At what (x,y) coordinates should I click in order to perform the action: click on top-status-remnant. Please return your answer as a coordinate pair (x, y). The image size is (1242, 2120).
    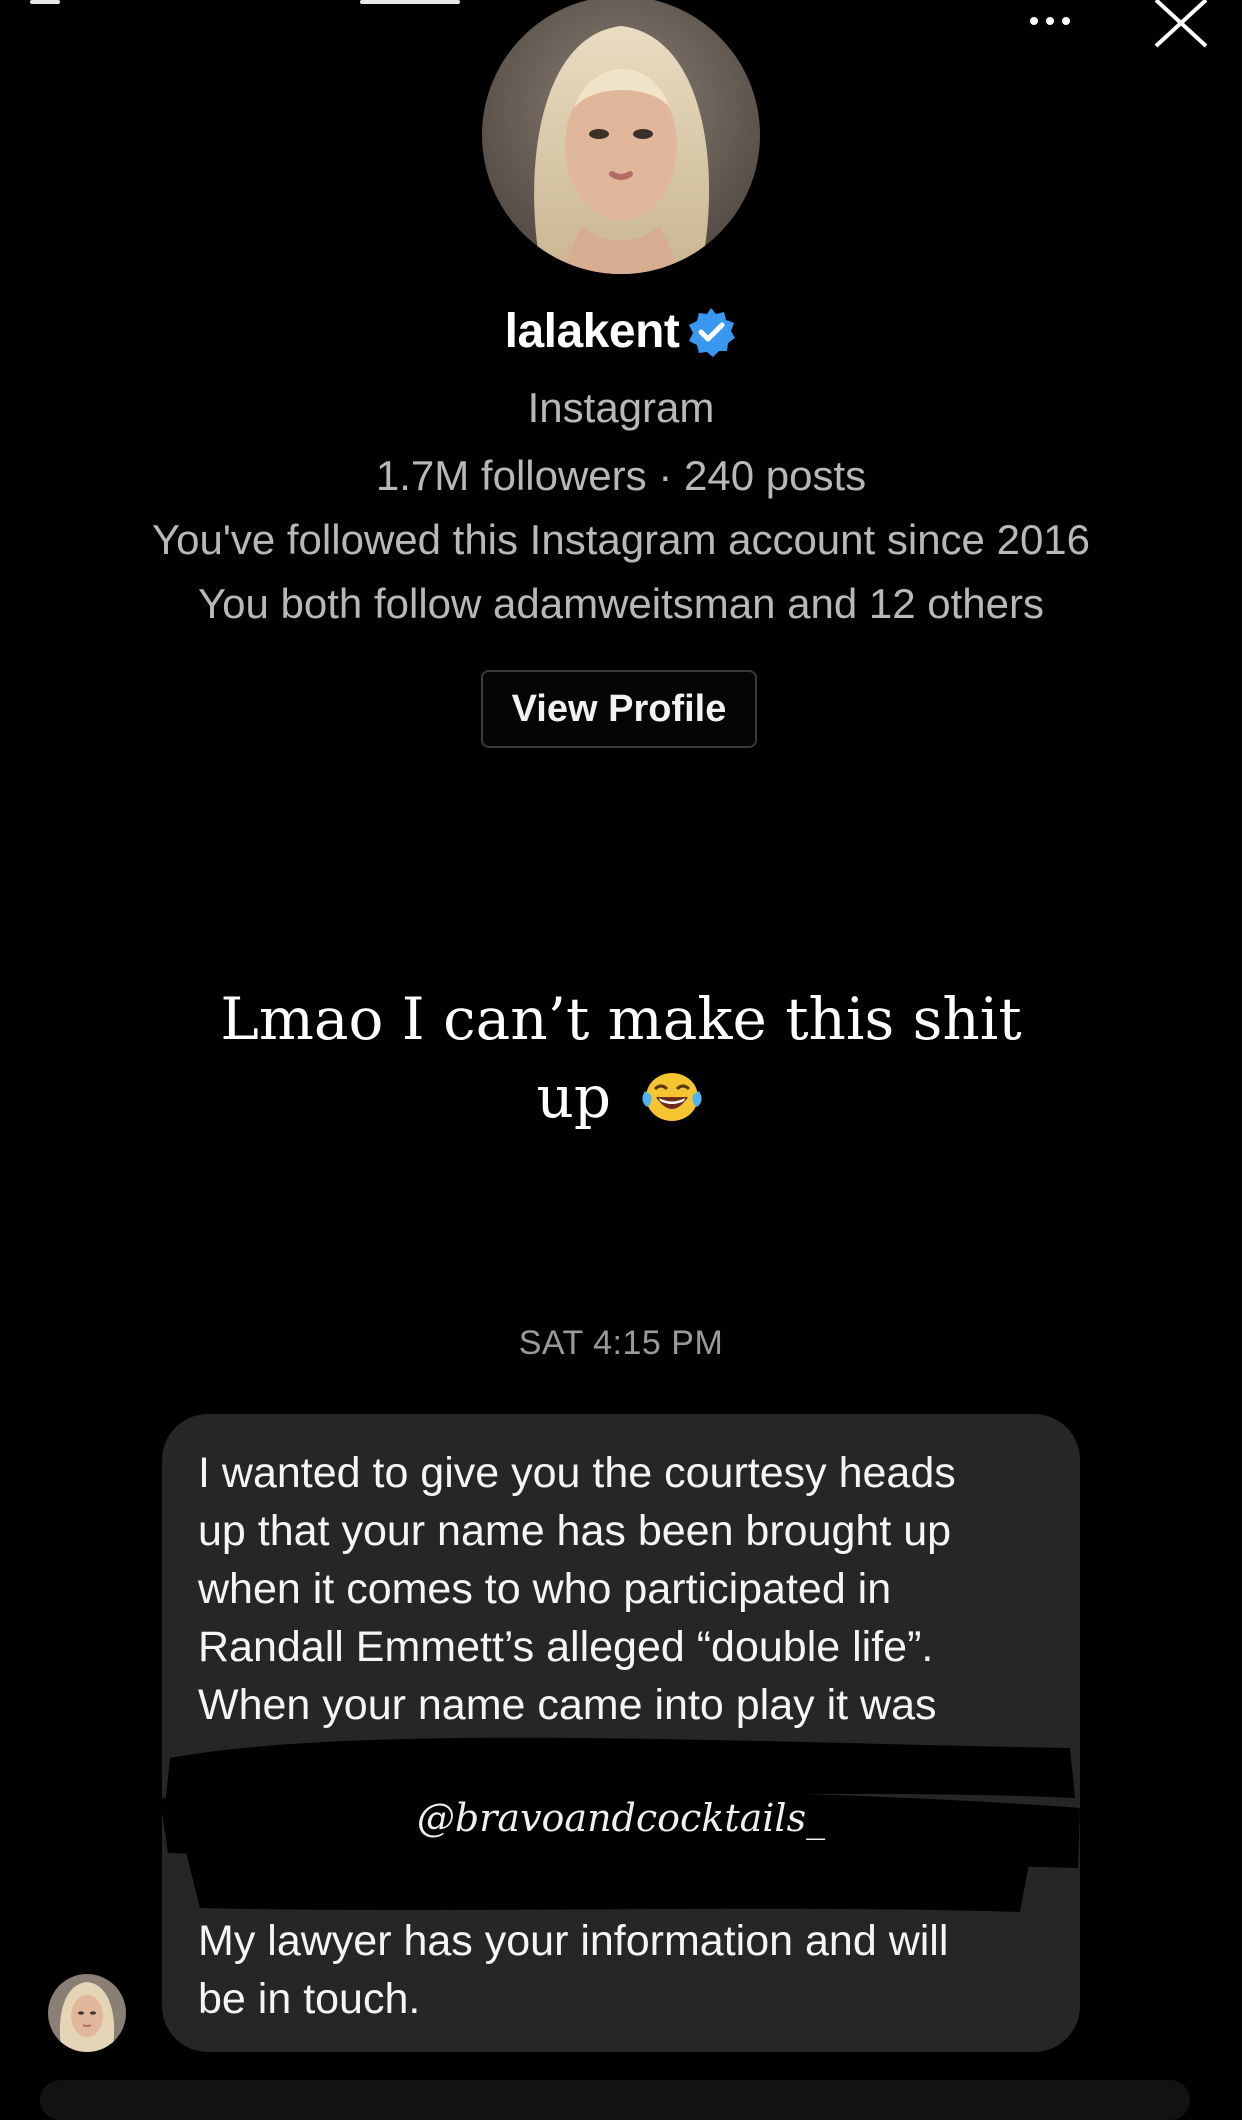
    Looking at the image, I should click on (235, 4).